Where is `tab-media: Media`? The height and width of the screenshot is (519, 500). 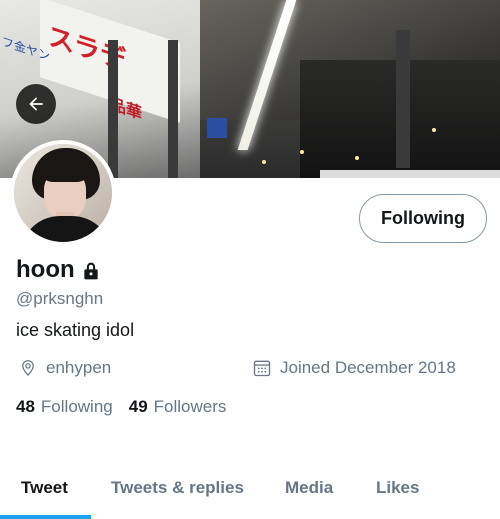
tab-media: Media is located at coordinates (309, 488).